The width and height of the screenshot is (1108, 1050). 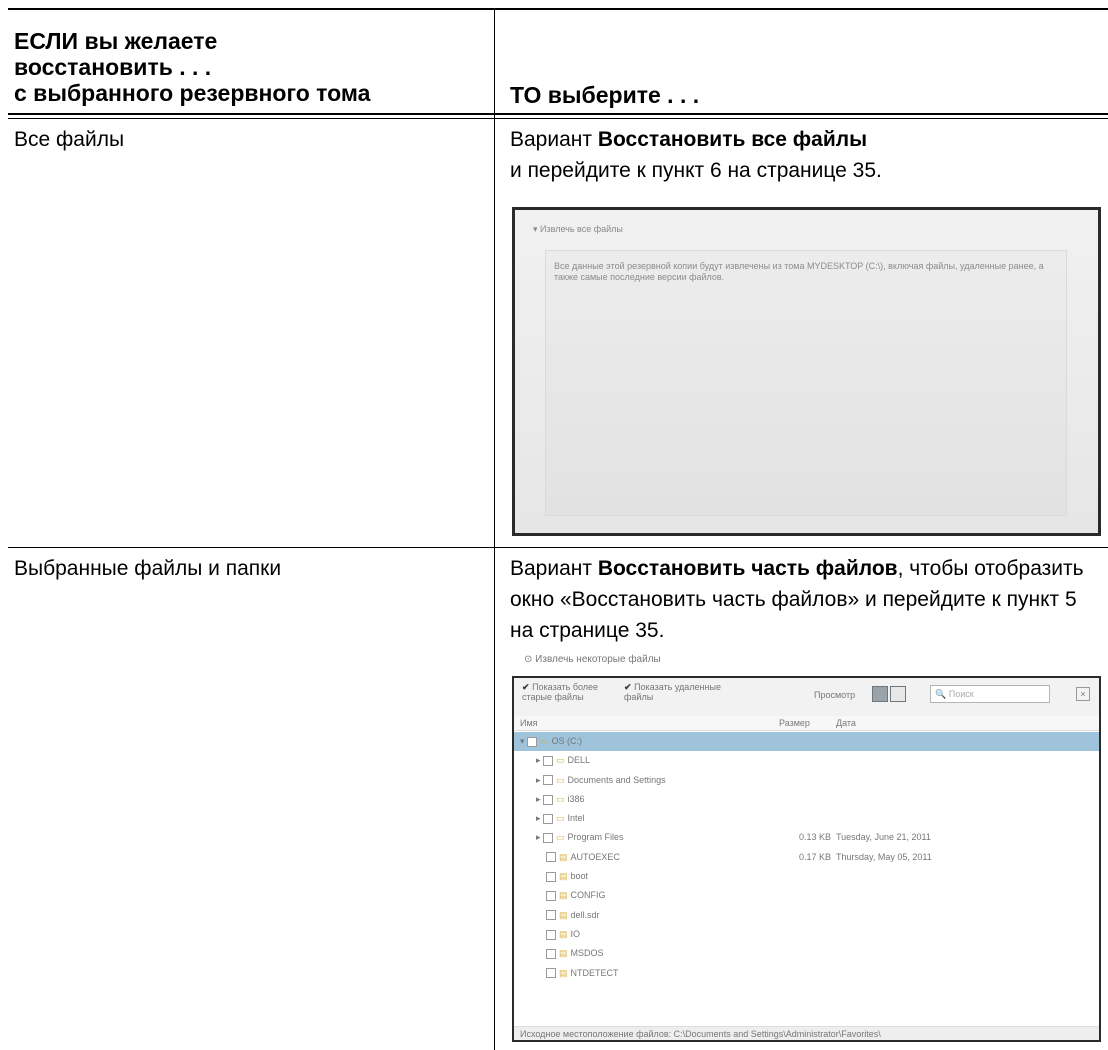 What do you see at coordinates (806, 895) in the screenshot?
I see `file-row: ▤ CONFIG` at bounding box center [806, 895].